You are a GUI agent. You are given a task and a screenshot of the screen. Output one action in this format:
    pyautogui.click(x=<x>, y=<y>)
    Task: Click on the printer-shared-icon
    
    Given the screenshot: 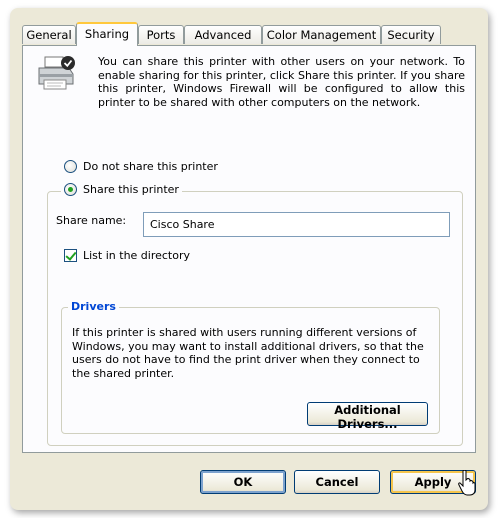 What is the action you would take?
    pyautogui.click(x=56, y=73)
    